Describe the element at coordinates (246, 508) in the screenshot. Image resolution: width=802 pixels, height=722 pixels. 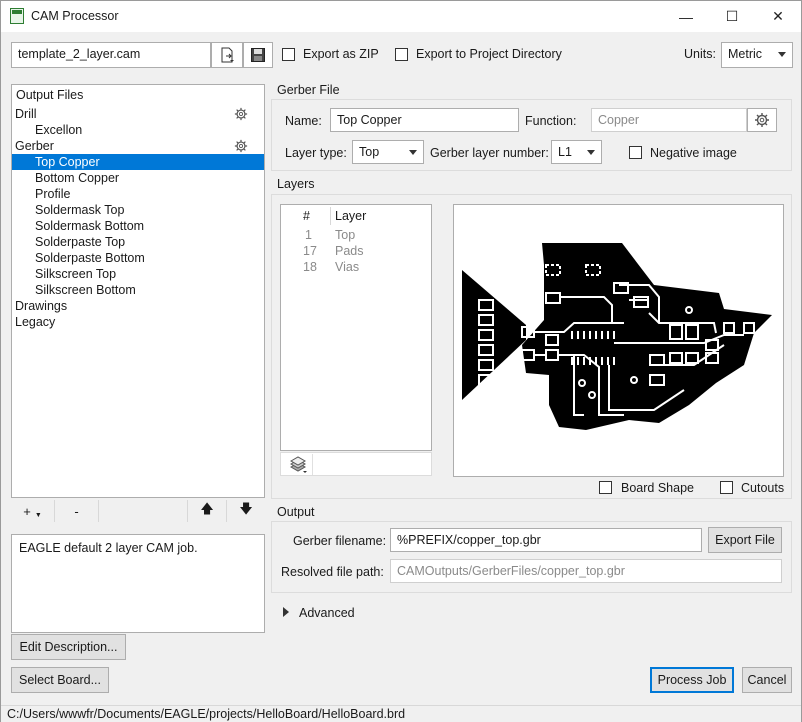
I see `arrow-down-icon: 🡇` at that location.